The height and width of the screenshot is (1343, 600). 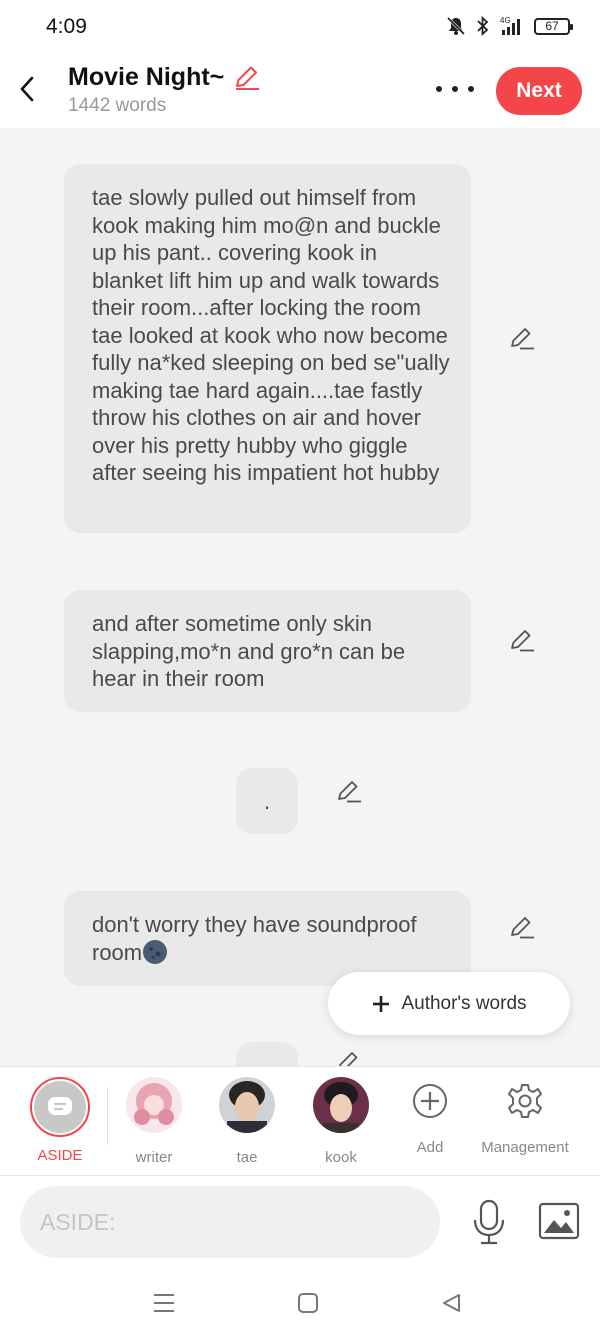 I want to click on signal-icon: 4G, so click(x=510, y=25).